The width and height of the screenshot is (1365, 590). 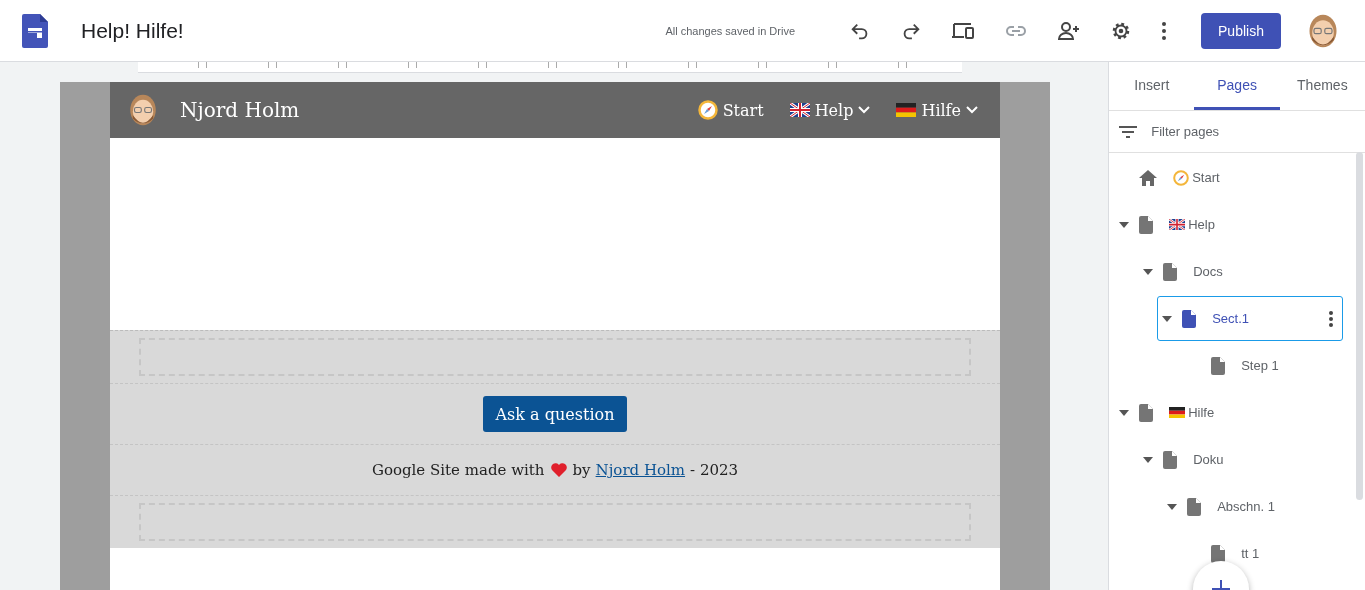 I want to click on page-label: tt 1, so click(x=1250, y=553).